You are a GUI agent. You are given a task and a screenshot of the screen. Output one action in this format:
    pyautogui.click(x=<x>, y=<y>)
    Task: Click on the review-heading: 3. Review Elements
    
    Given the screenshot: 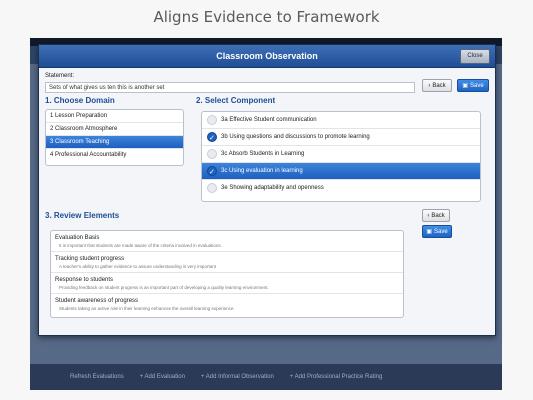 What is the action you would take?
    pyautogui.click(x=82, y=215)
    